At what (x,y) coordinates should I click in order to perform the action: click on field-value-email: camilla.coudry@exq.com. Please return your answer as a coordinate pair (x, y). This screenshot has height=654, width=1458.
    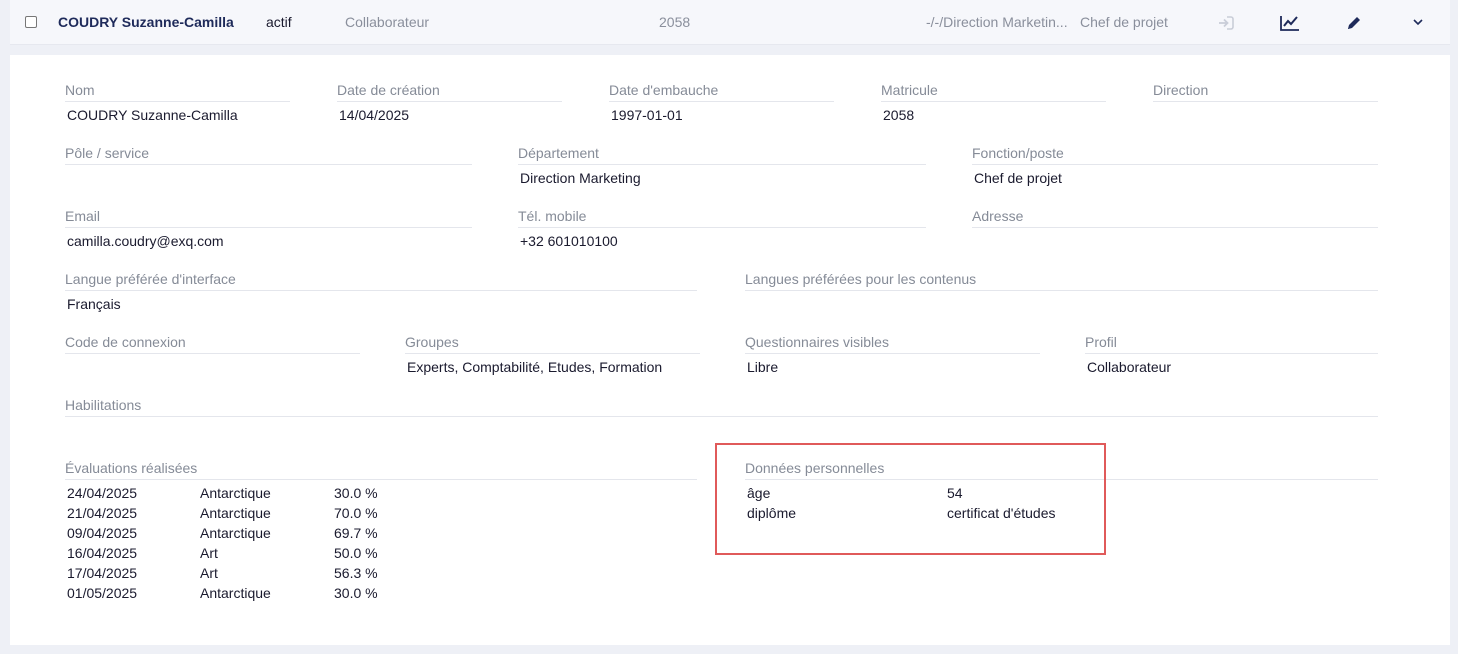
    Looking at the image, I should click on (145, 241).